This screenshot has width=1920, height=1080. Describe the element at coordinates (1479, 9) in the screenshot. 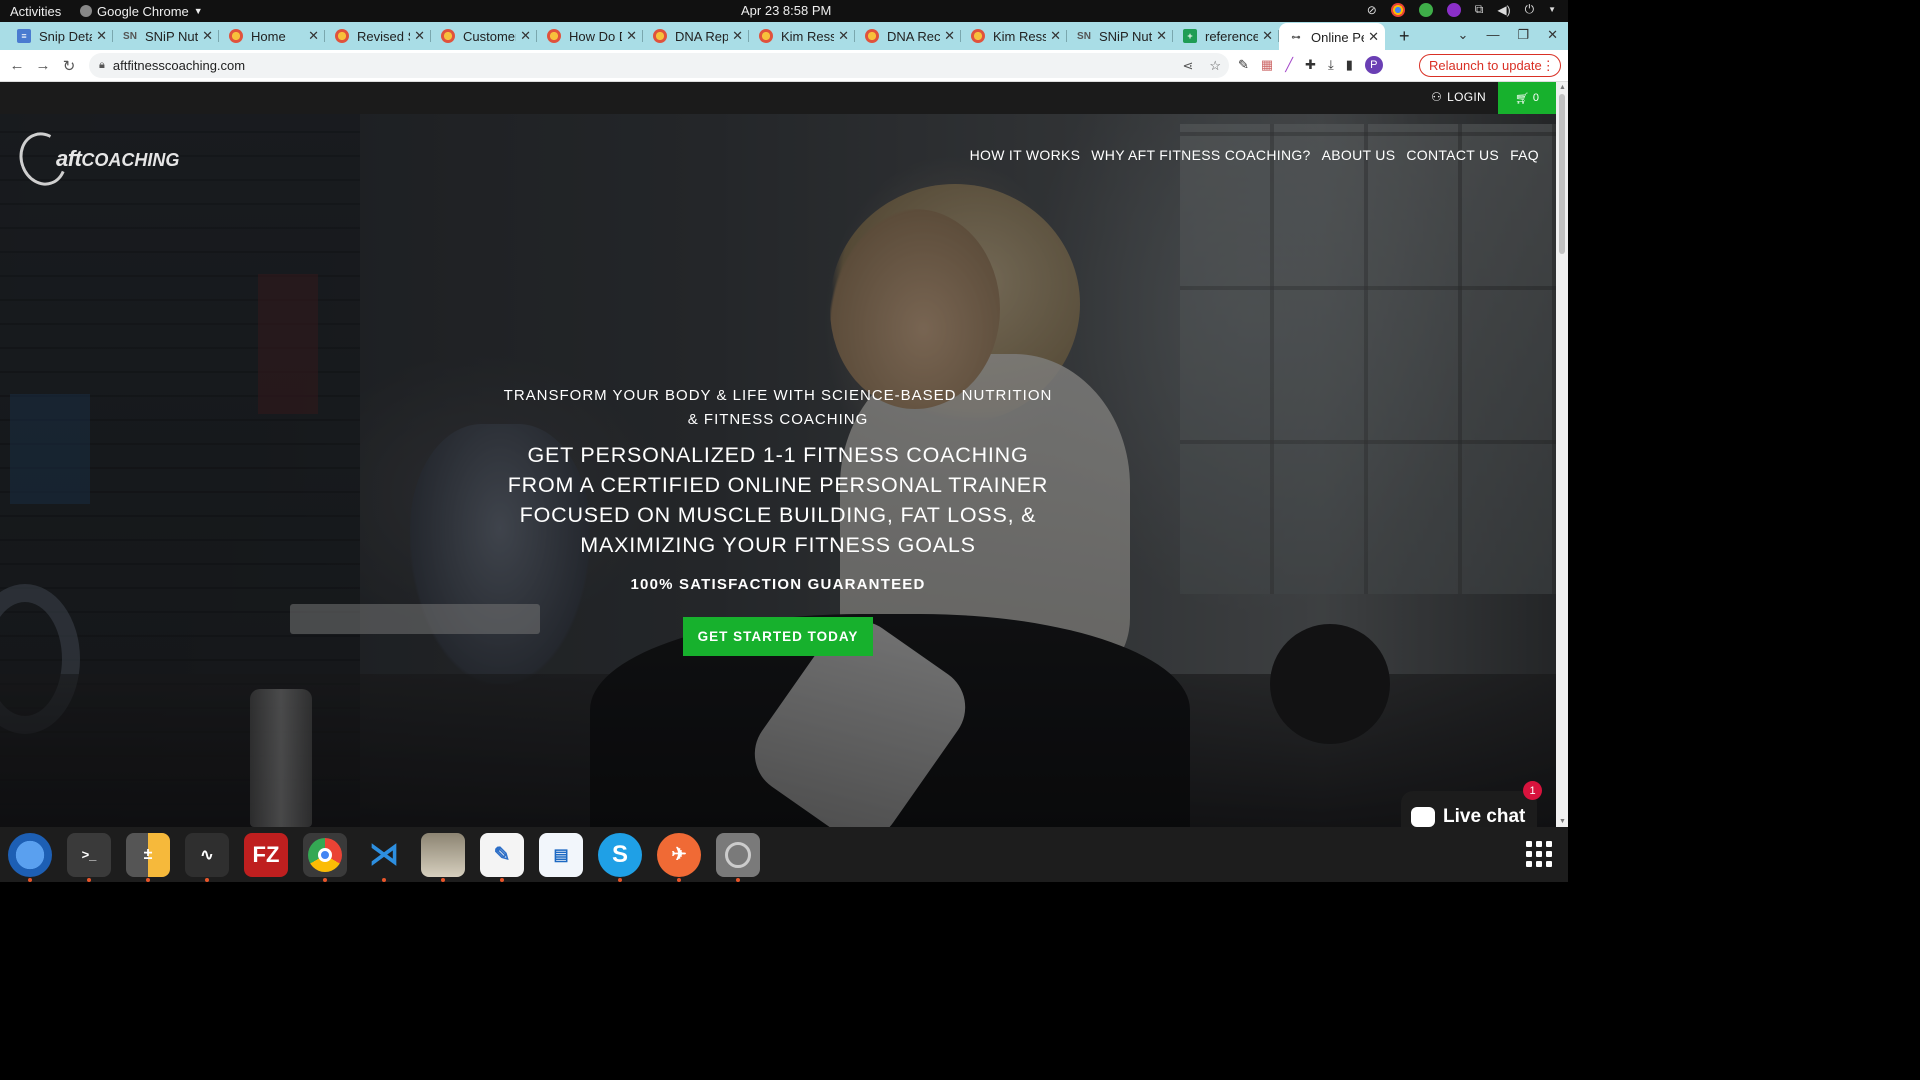

I see `network-icon: ⧉` at that location.